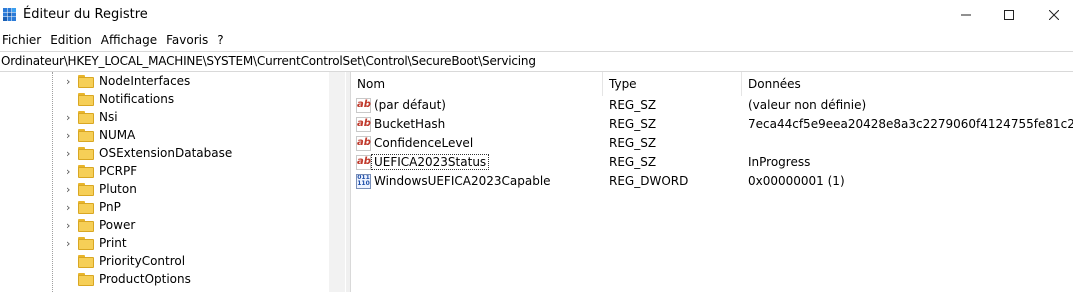 The image size is (1073, 292). Describe the element at coordinates (113, 243) in the screenshot. I see `tree-item-label: Print` at that location.